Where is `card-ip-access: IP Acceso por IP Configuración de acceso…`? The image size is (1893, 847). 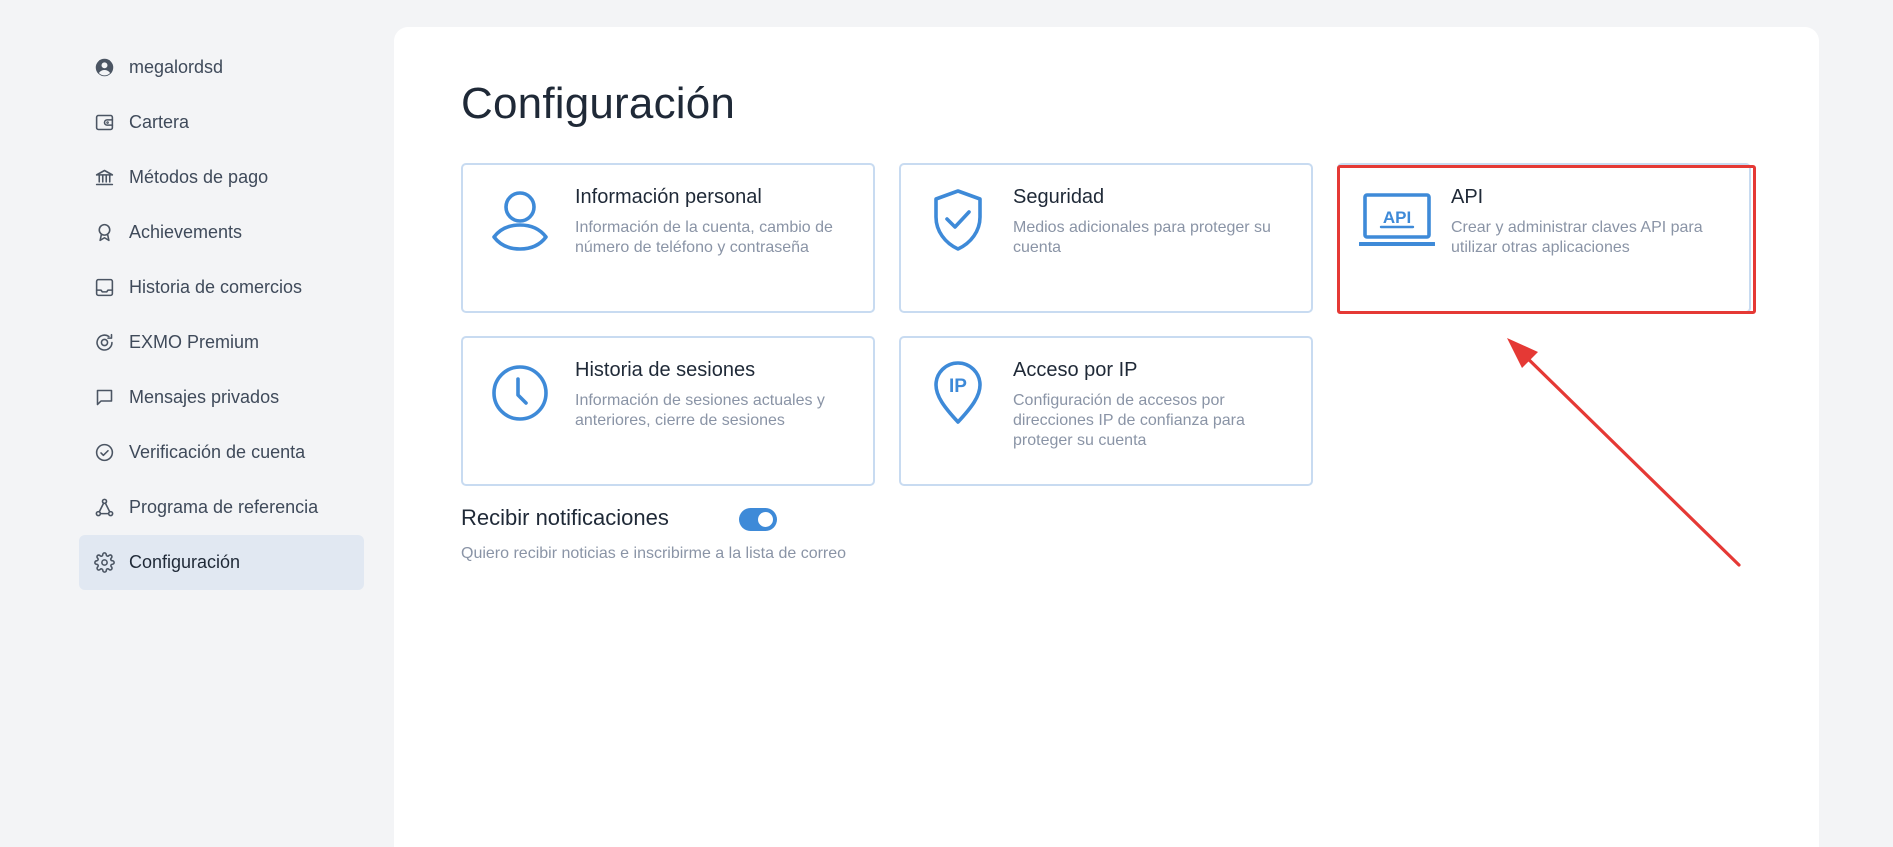 card-ip-access: IP Acceso por IP Configuración de acceso… is located at coordinates (1106, 411).